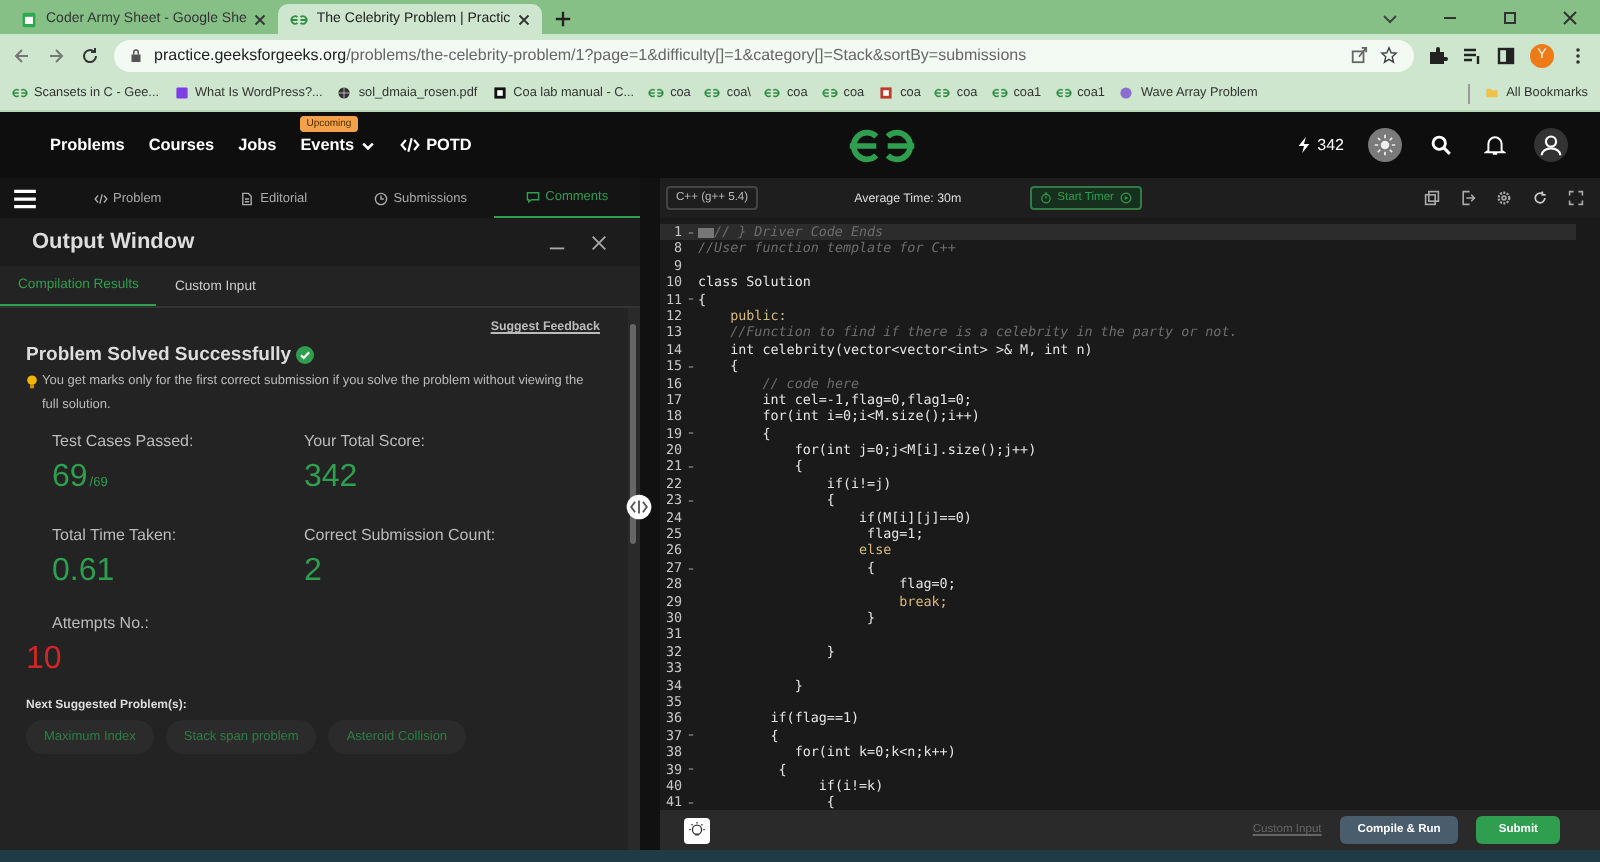 This screenshot has height=862, width=1600. I want to click on stat-value: 2, so click(314, 572).